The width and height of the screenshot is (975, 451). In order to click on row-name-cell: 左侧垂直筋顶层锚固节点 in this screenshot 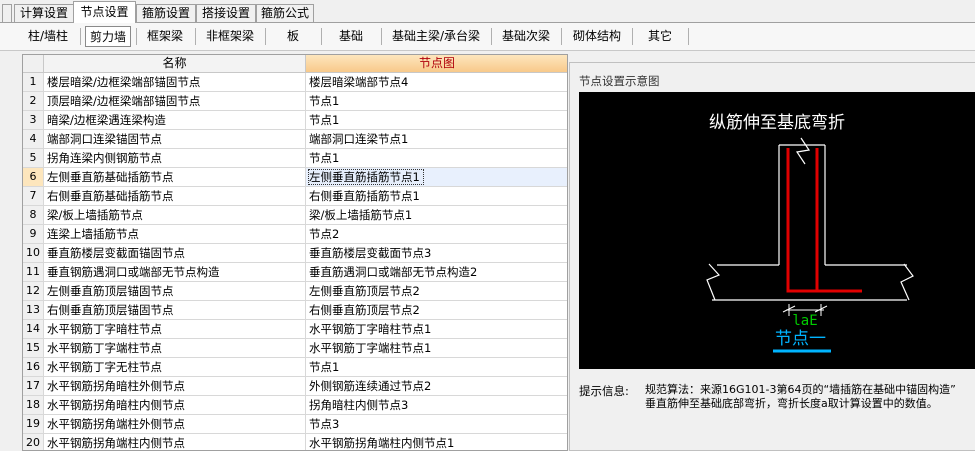, I will do `click(175, 291)`.